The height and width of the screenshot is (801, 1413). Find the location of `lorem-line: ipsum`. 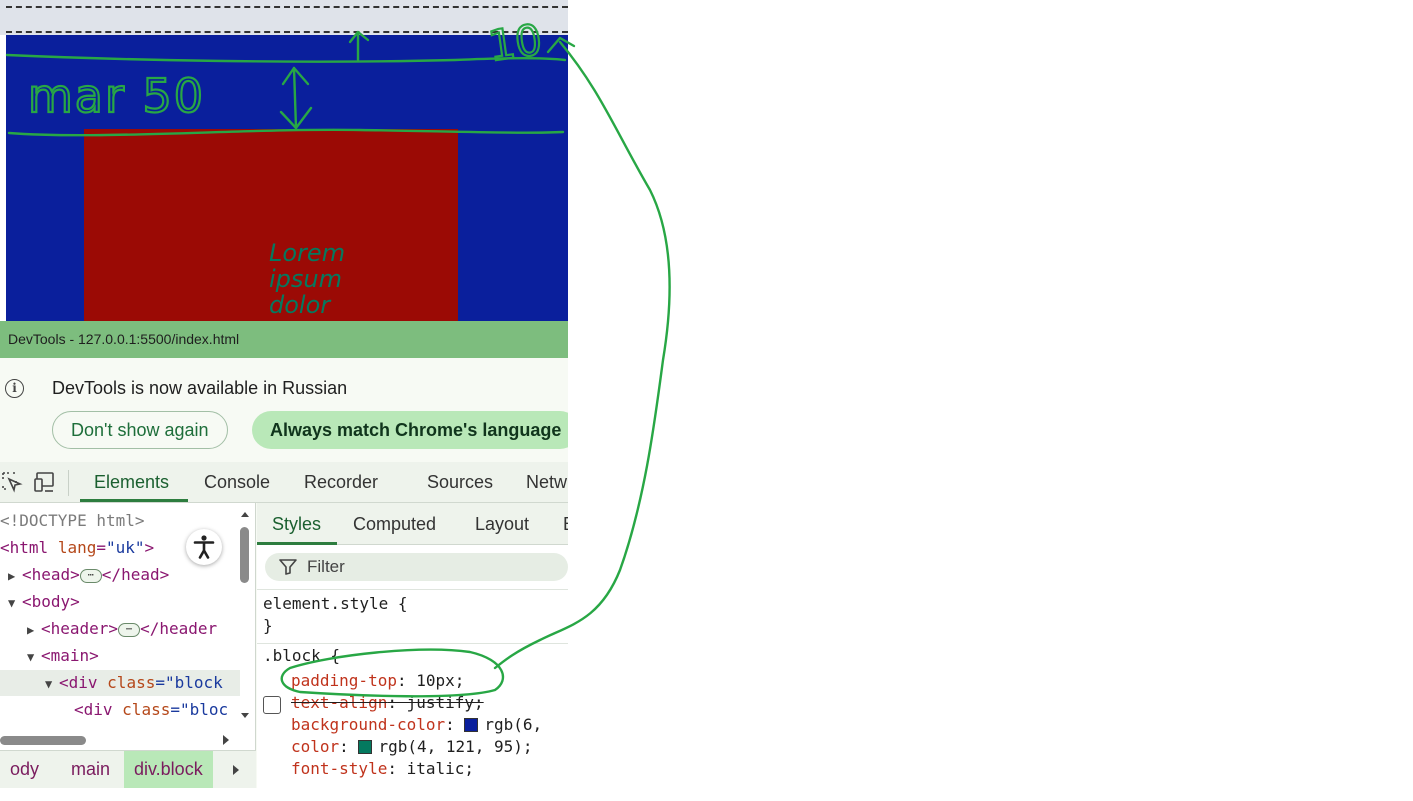

lorem-line: ipsum is located at coordinates (305, 279).